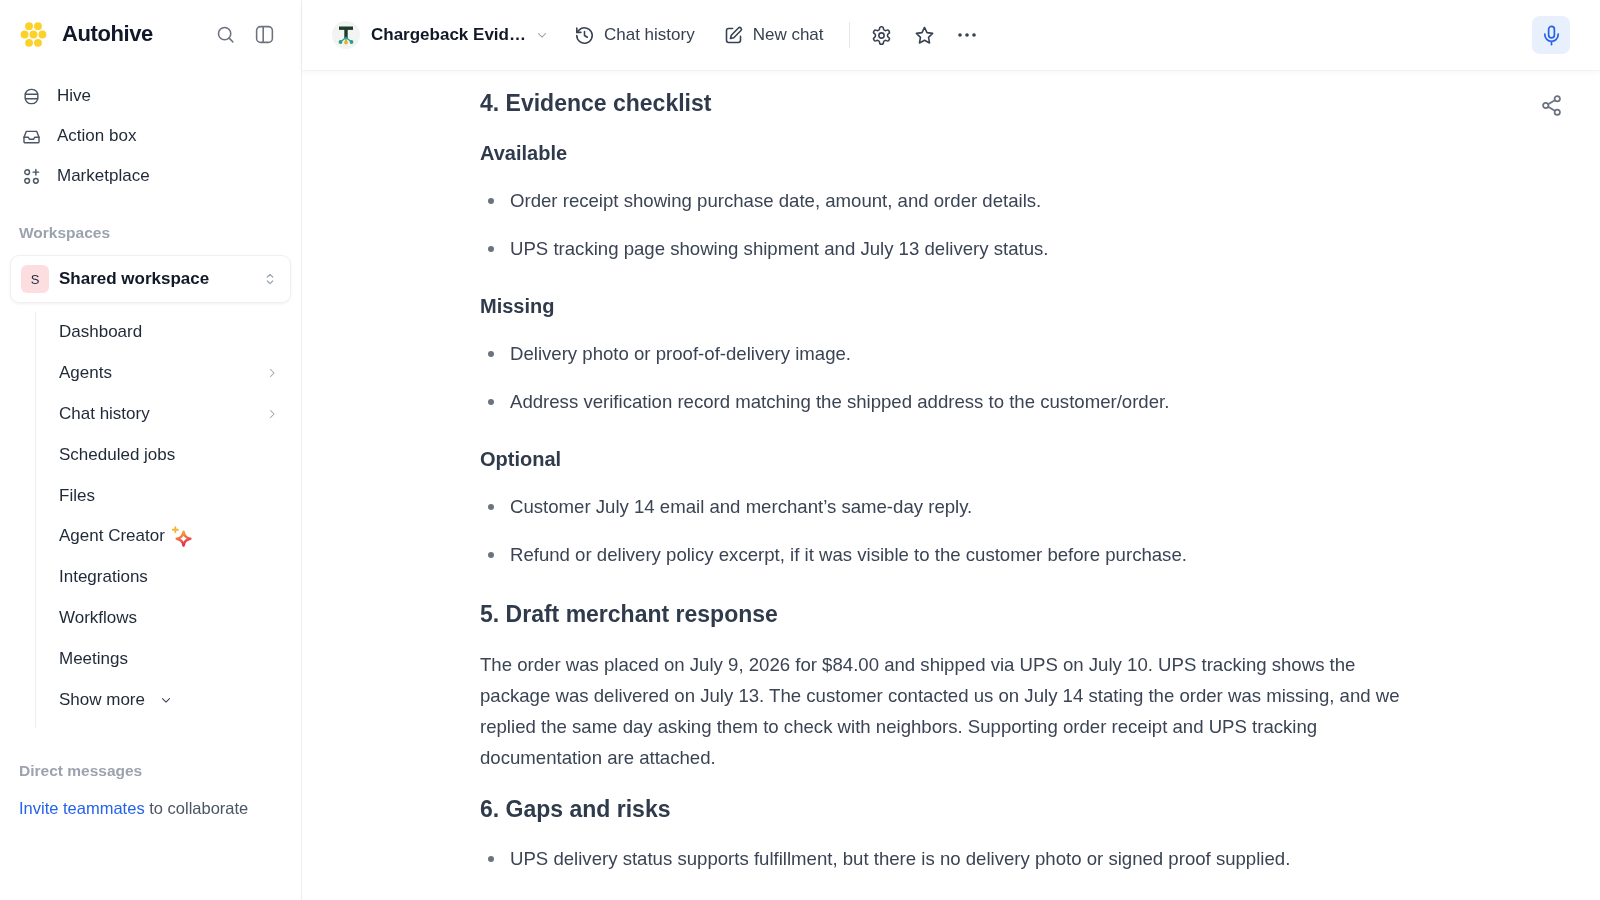 The image size is (1600, 900). What do you see at coordinates (81, 770) in the screenshot?
I see `section-label: Direct messages` at bounding box center [81, 770].